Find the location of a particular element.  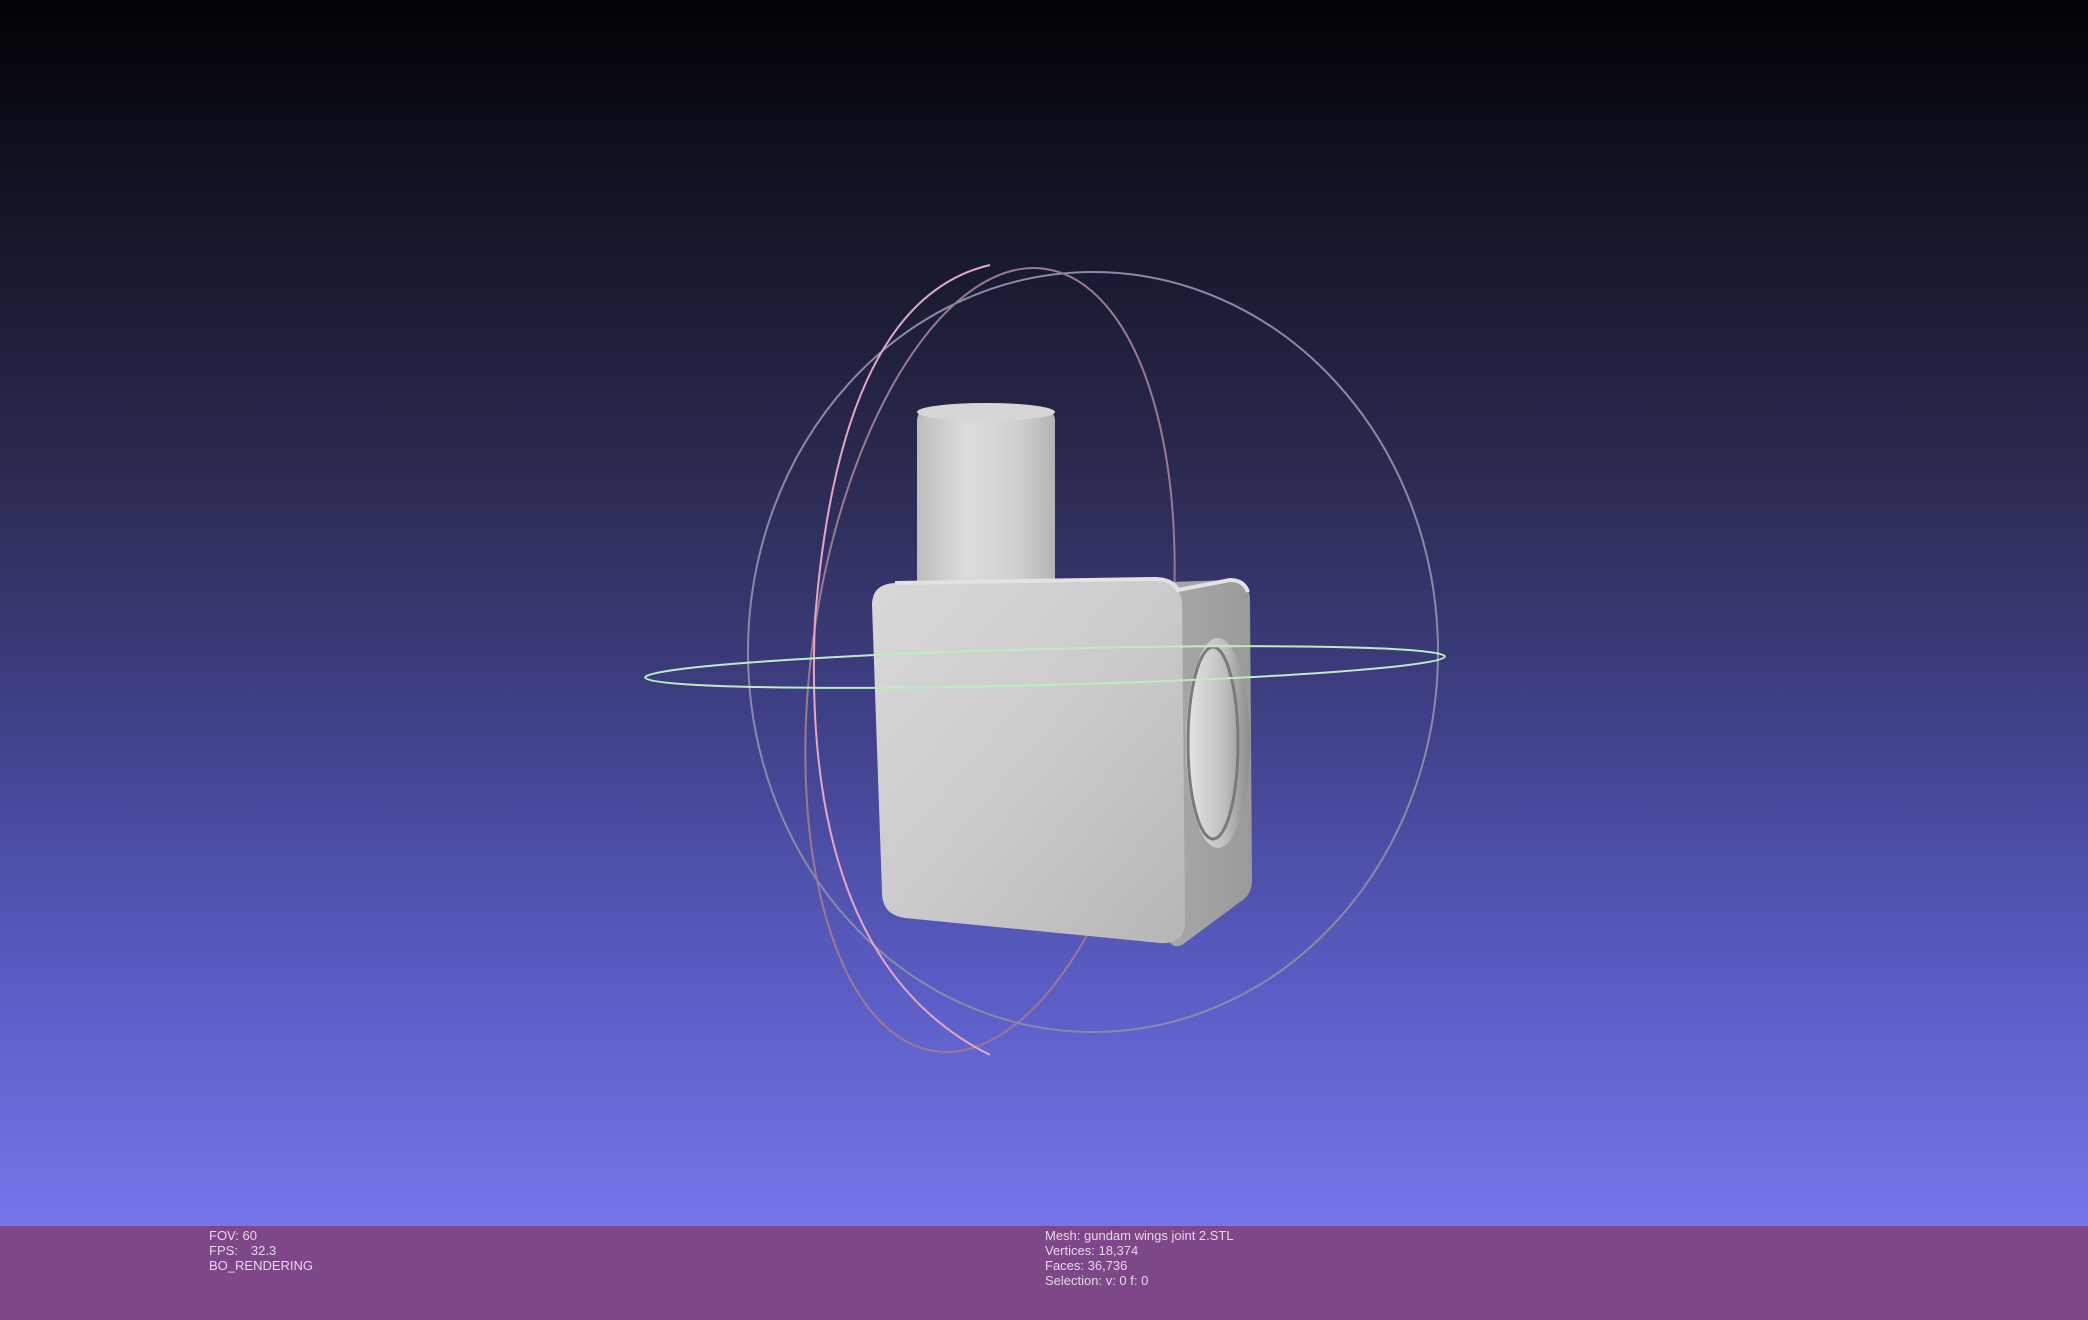

render-info: FOV: 60 FPS: 32.3 BO_RENDERING is located at coordinates (261, 1250).